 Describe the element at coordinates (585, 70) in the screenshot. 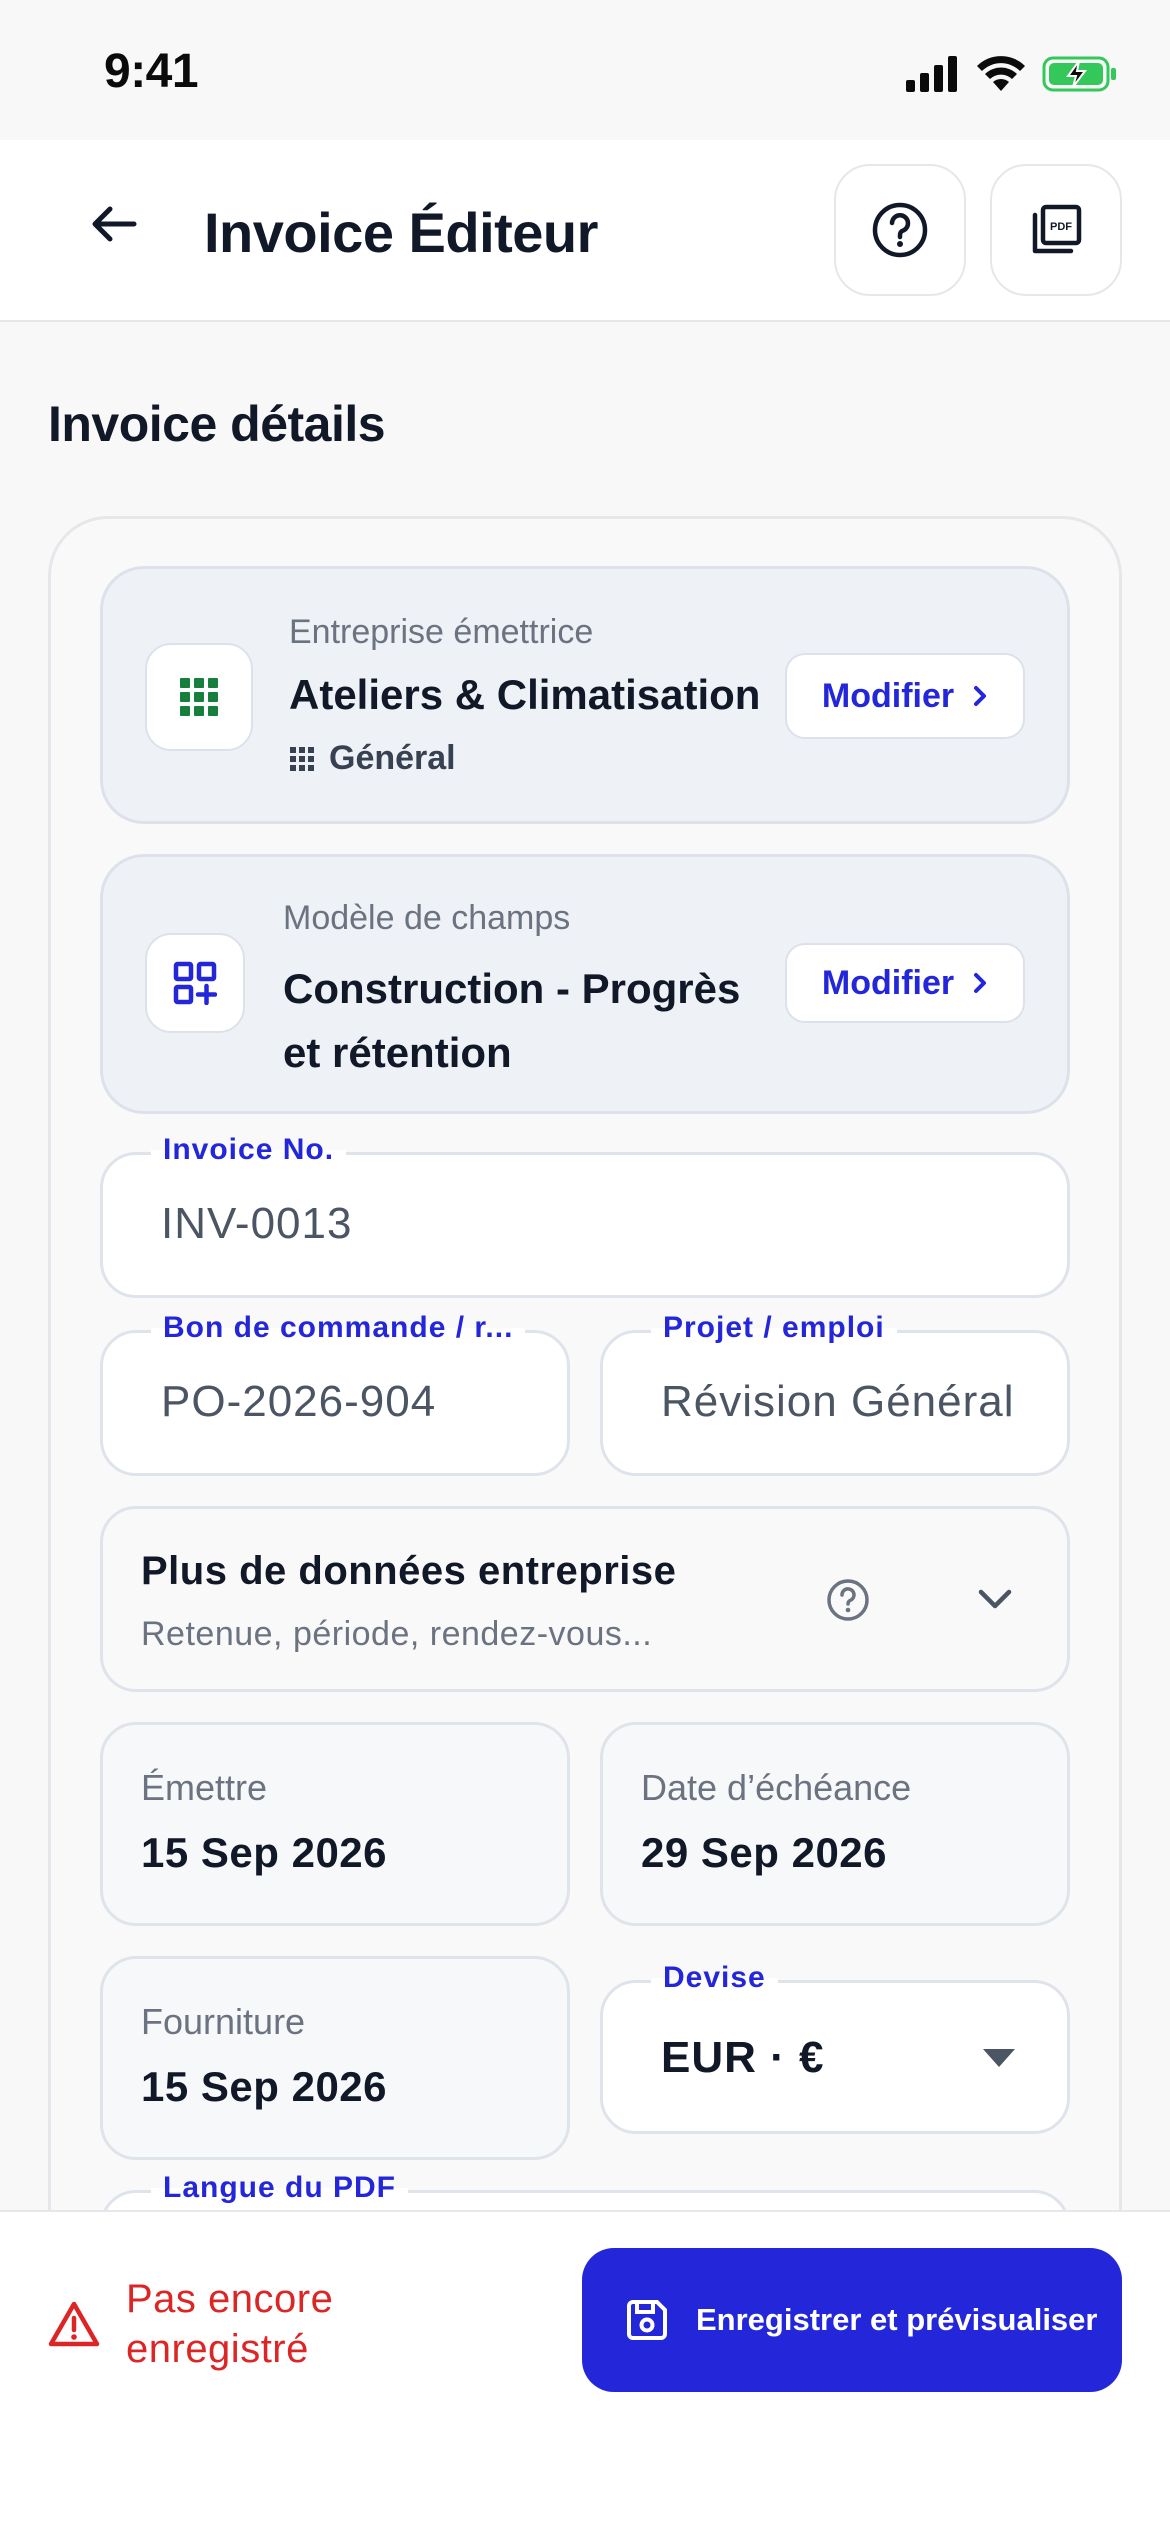

I see `status-bar: 9:41` at that location.